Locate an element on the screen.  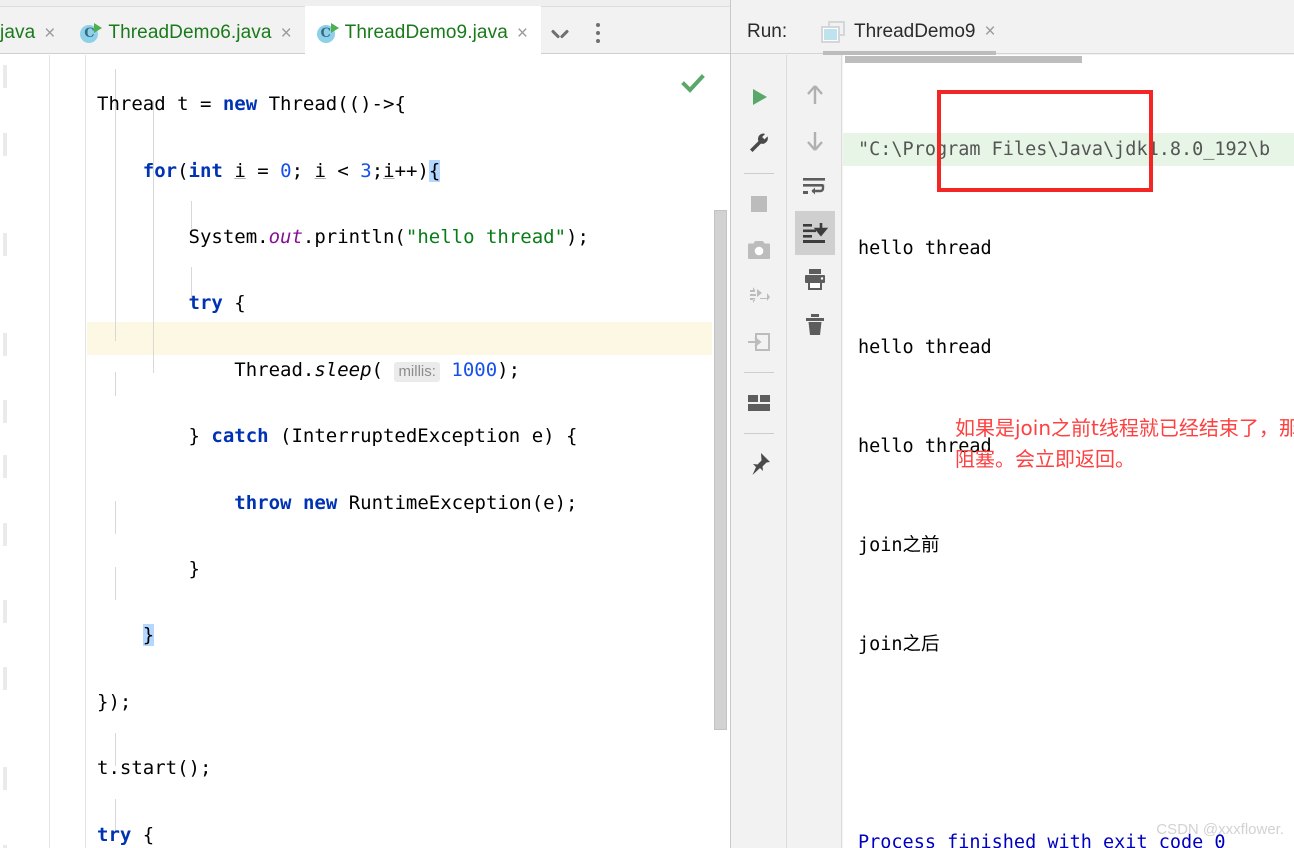
wrench-icon is located at coordinates (758, 142).